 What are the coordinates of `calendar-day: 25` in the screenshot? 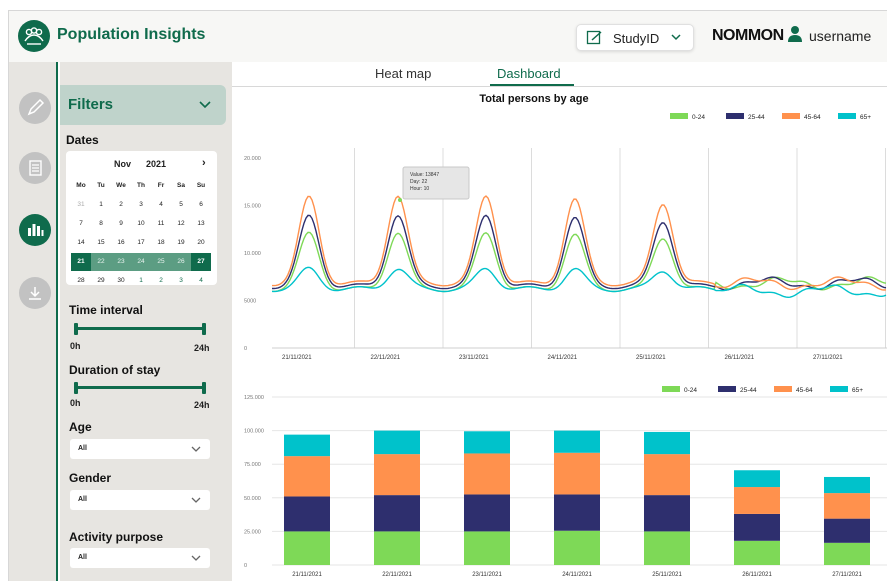 It's located at (161, 262).